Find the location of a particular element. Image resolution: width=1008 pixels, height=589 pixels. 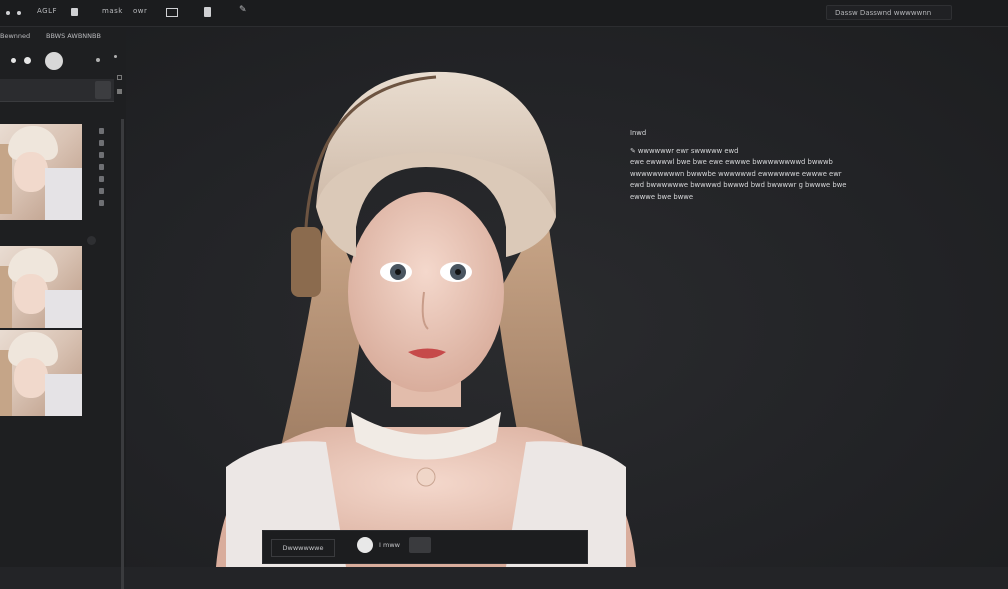

brush-small-icon is located at coordinates (13, 60).